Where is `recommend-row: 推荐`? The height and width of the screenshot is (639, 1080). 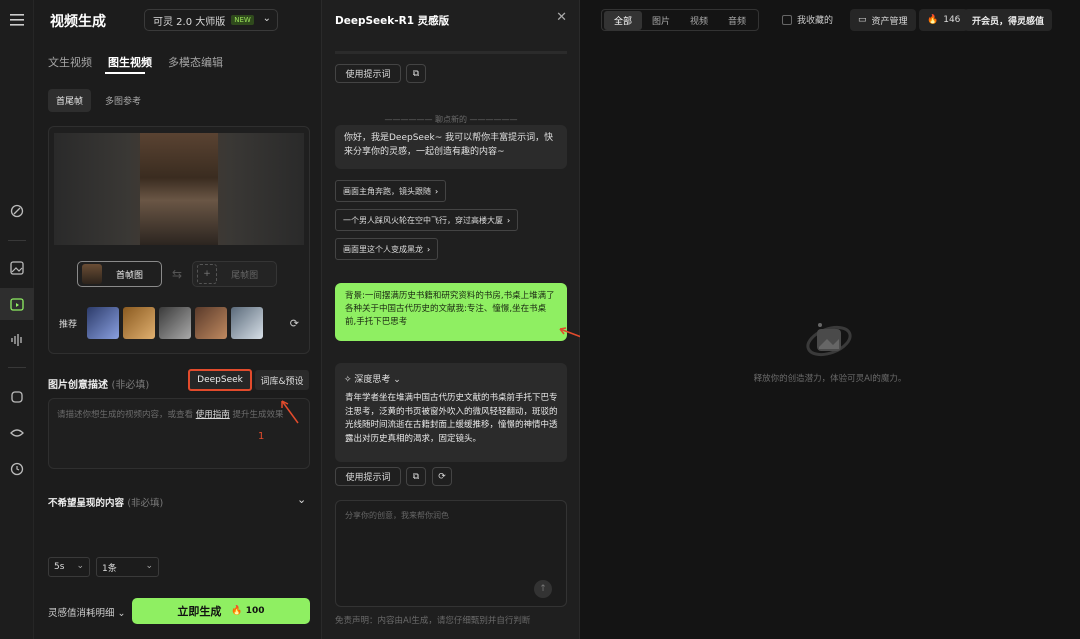 recommend-row: 推荐 is located at coordinates (161, 323).